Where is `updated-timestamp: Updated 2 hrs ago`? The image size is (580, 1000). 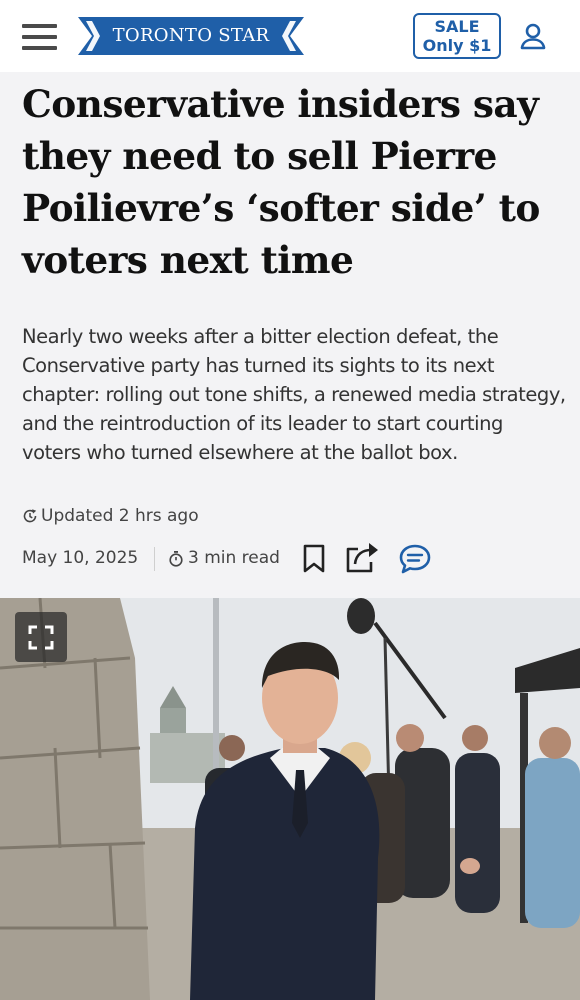 updated-timestamp: Updated 2 hrs ago is located at coordinates (110, 516).